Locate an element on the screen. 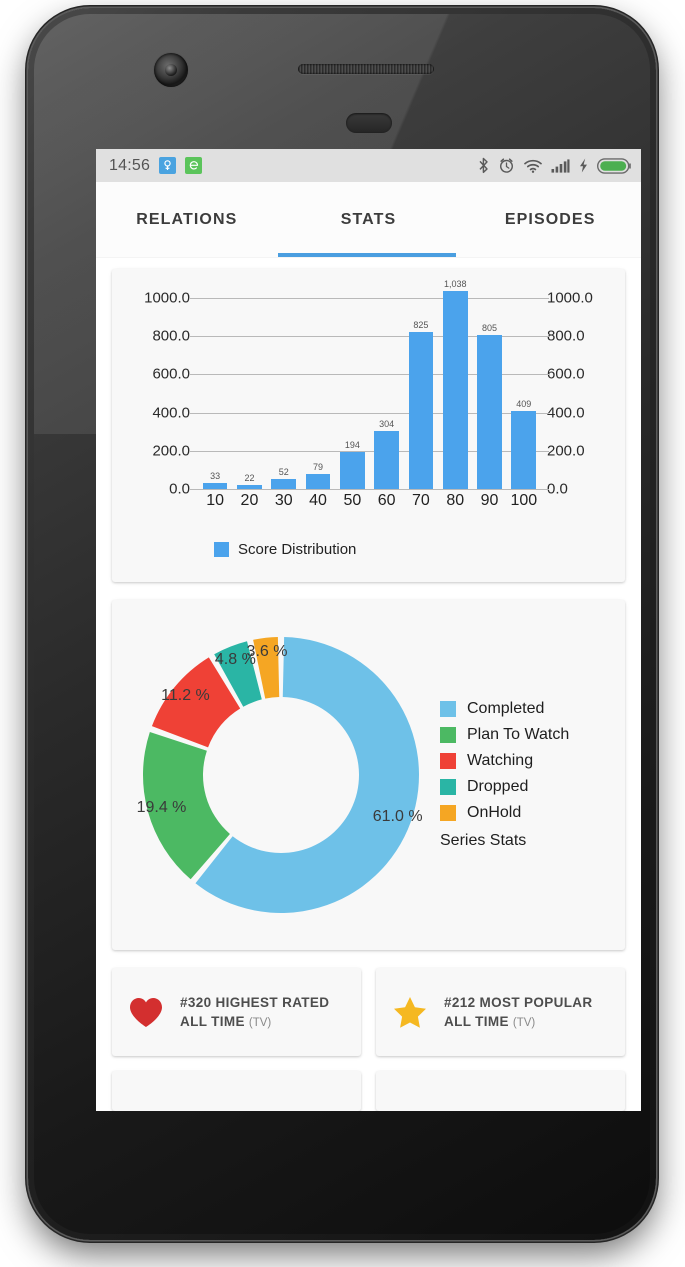 The height and width of the screenshot is (1267, 685). bar-value-label: 805 is located at coordinates (490, 328).